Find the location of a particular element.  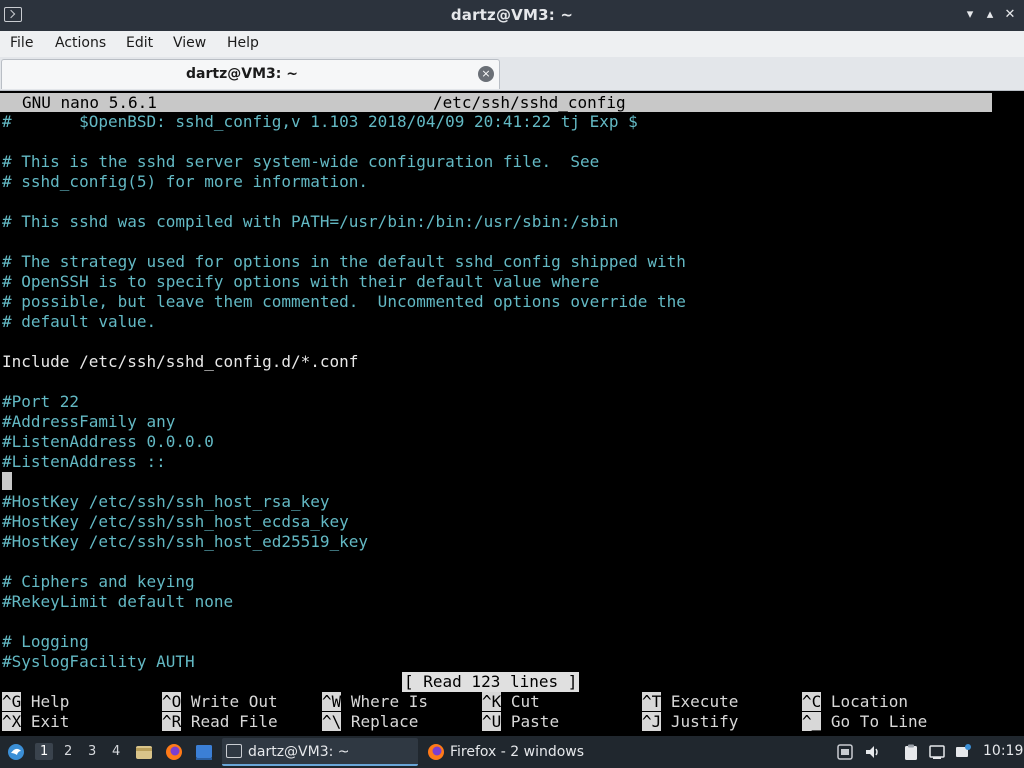

editor-line: #HostKey /etc/ssh/ssh_host_ed25519_key is located at coordinates (185, 541).